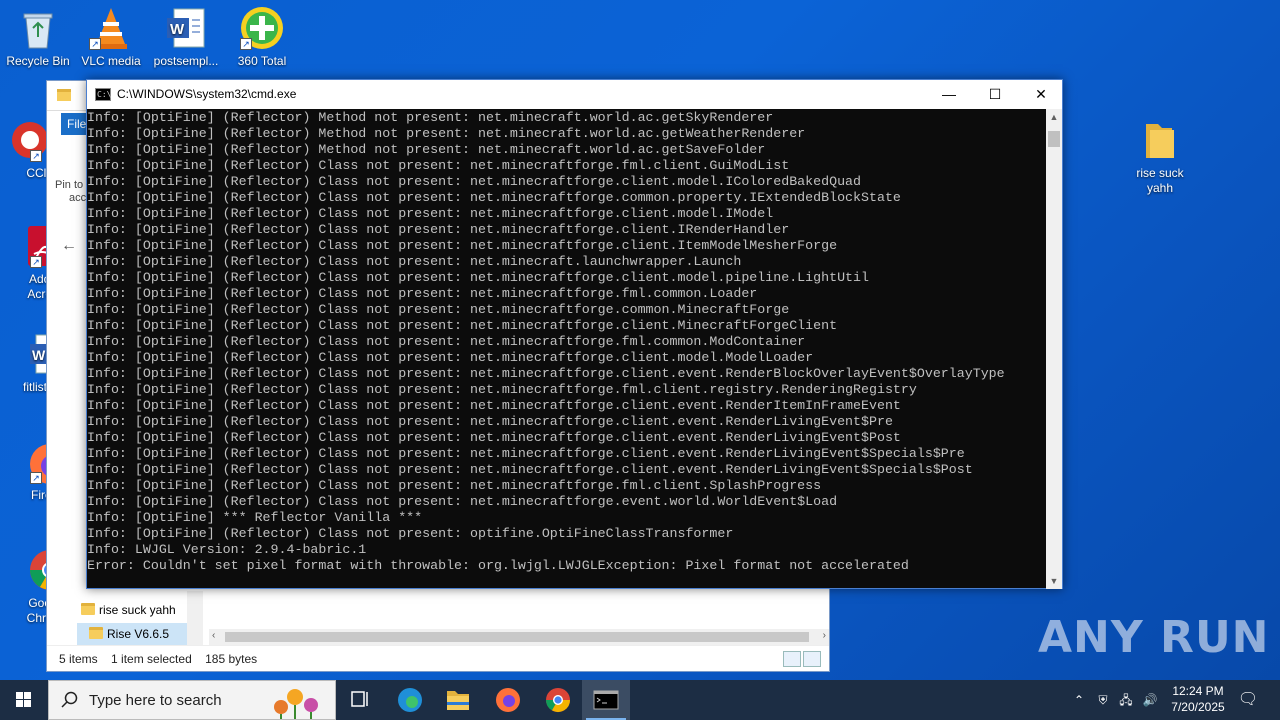  I want to click on taskbar-search-box: Type here to search, so click(192, 700).